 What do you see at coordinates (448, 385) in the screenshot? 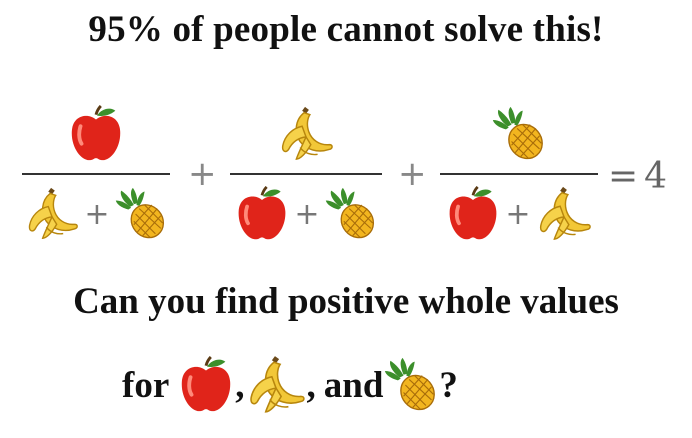
I see `question-mark: ?` at bounding box center [448, 385].